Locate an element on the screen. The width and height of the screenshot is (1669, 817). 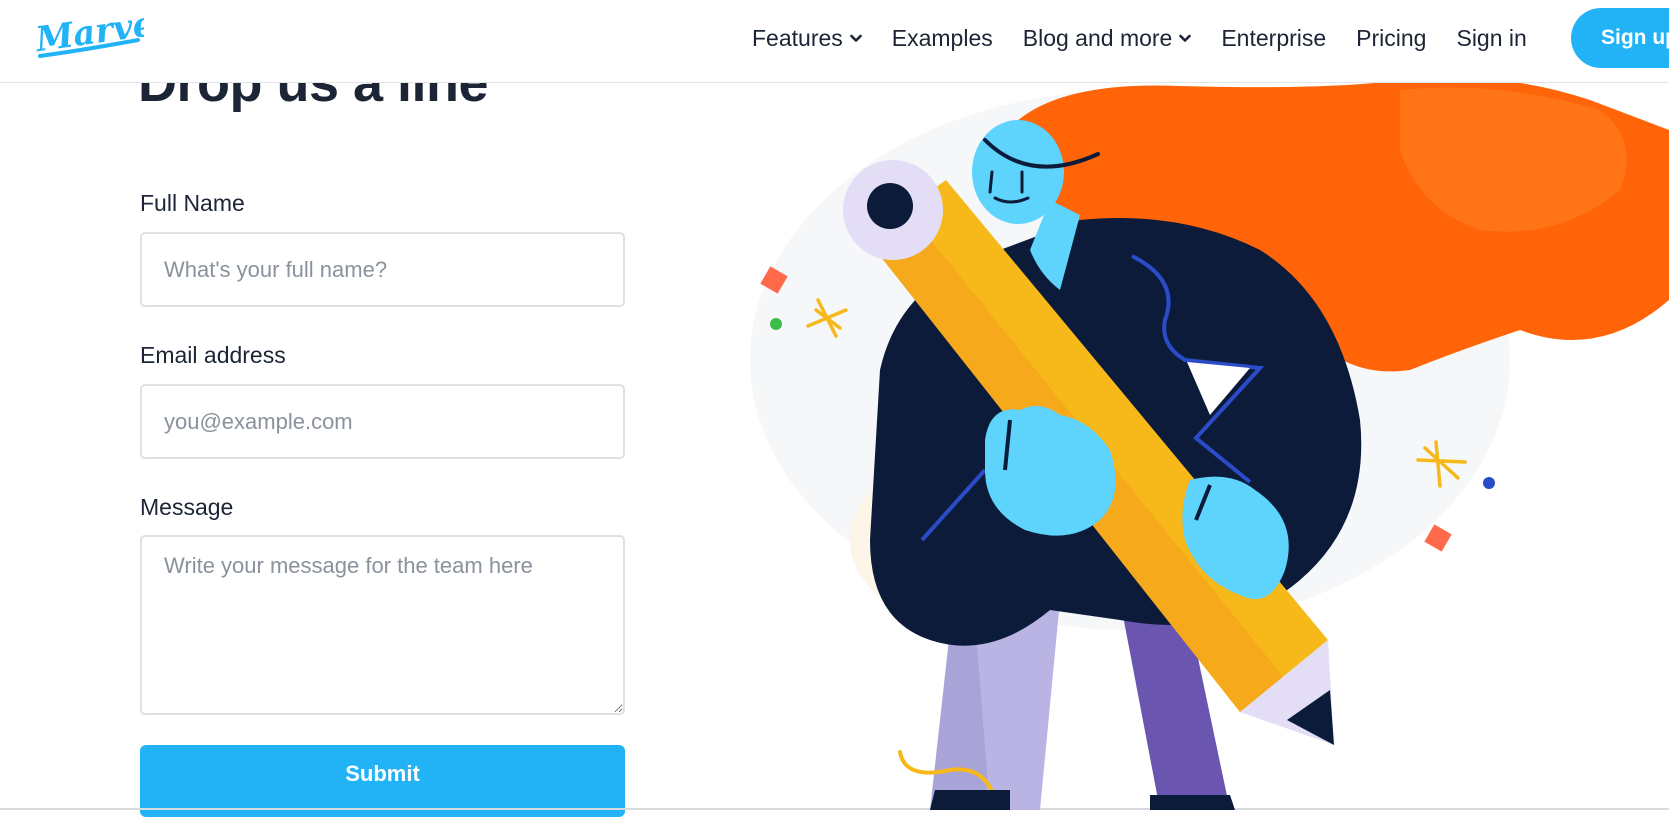
nav-label: Pricing is located at coordinates (1391, 37).